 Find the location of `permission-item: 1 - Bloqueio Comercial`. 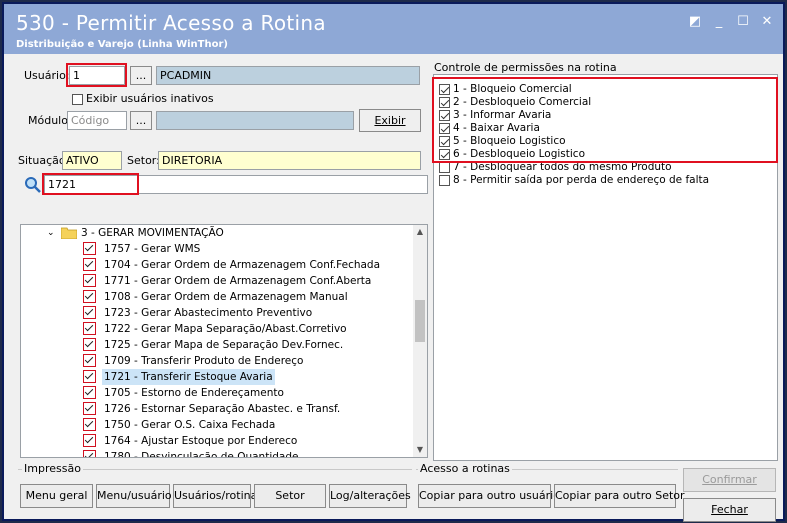

permission-item: 1 - Bloqueio Comercial is located at coordinates (505, 89).